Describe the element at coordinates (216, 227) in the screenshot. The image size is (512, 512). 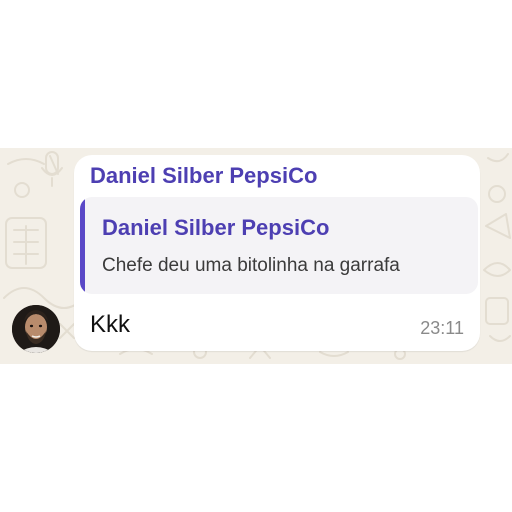
I see `quoted-sender-name: Daniel Silber PepsiCo` at that location.